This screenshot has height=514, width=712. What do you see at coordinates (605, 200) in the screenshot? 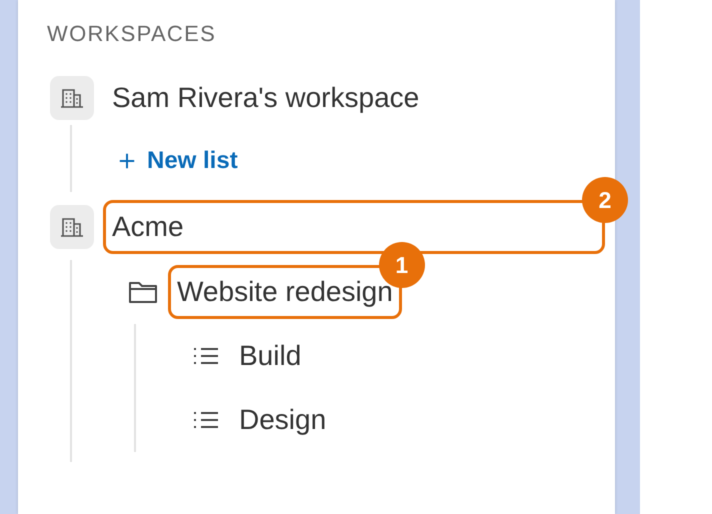
I see `callout-badge: 2` at bounding box center [605, 200].